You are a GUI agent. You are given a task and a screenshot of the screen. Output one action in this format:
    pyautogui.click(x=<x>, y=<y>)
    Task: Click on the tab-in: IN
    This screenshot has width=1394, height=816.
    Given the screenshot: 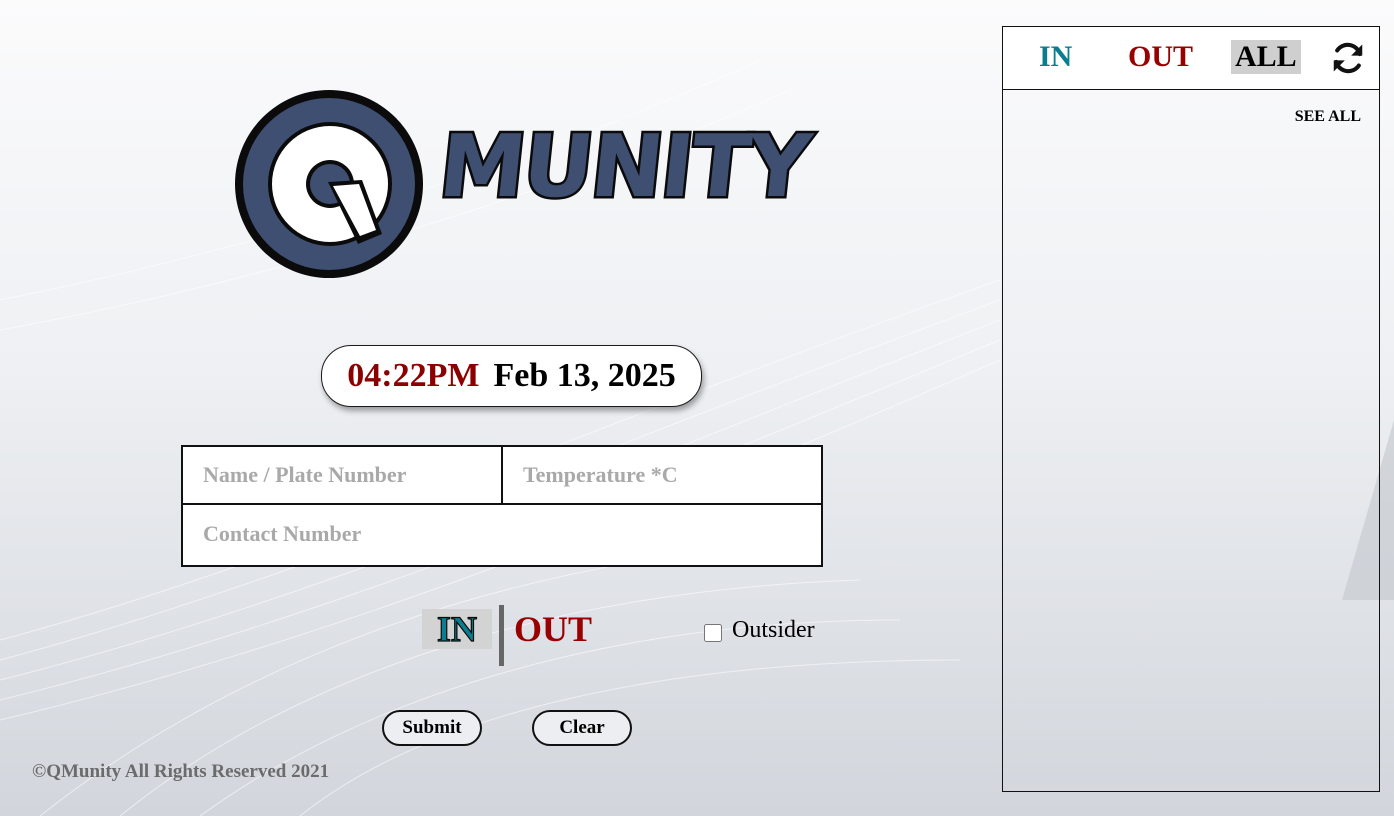 What is the action you would take?
    pyautogui.click(x=1055, y=57)
    